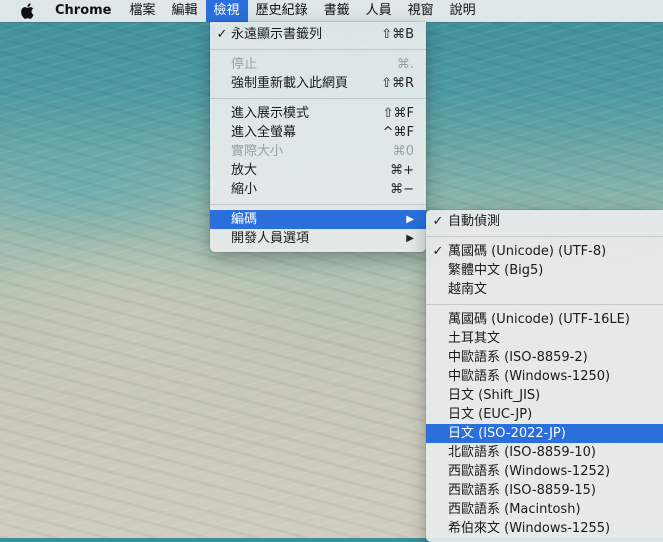 Image resolution: width=663 pixels, height=542 pixels. I want to click on menu-item-label: 希伯來文 (Windows-1255), so click(529, 528).